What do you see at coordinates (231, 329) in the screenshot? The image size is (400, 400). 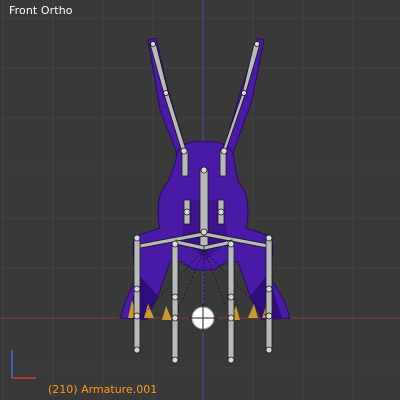 I see `bone-leg-inner-right-lower` at bounding box center [231, 329].